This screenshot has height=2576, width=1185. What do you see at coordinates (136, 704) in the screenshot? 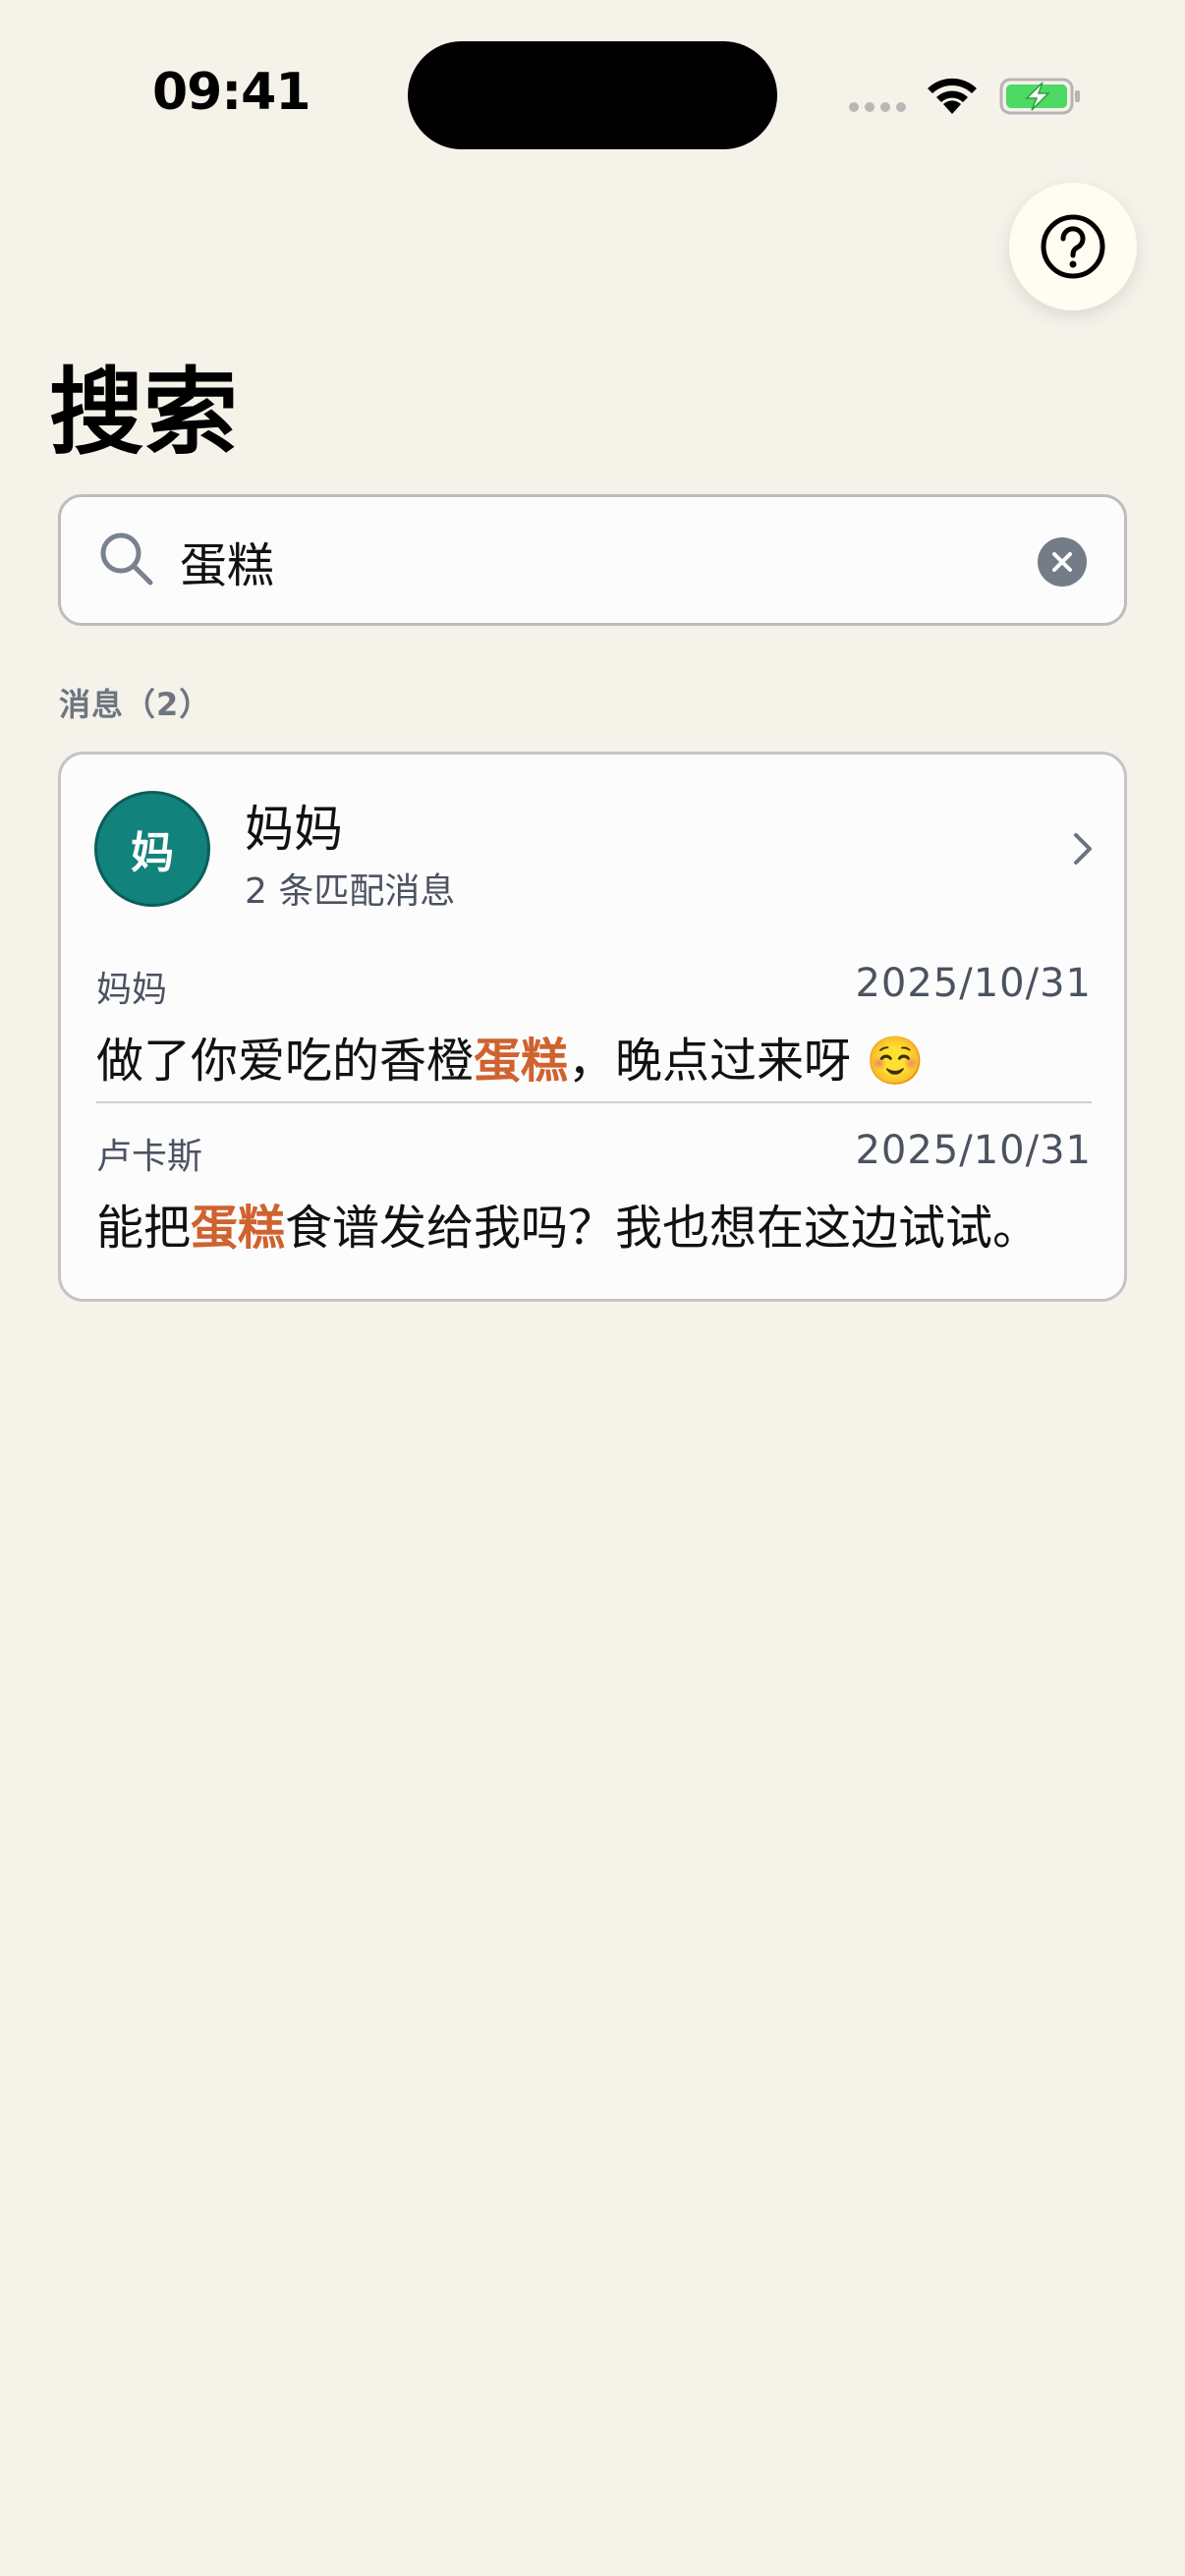
I see `section-label-messages: 消息（2）` at bounding box center [136, 704].